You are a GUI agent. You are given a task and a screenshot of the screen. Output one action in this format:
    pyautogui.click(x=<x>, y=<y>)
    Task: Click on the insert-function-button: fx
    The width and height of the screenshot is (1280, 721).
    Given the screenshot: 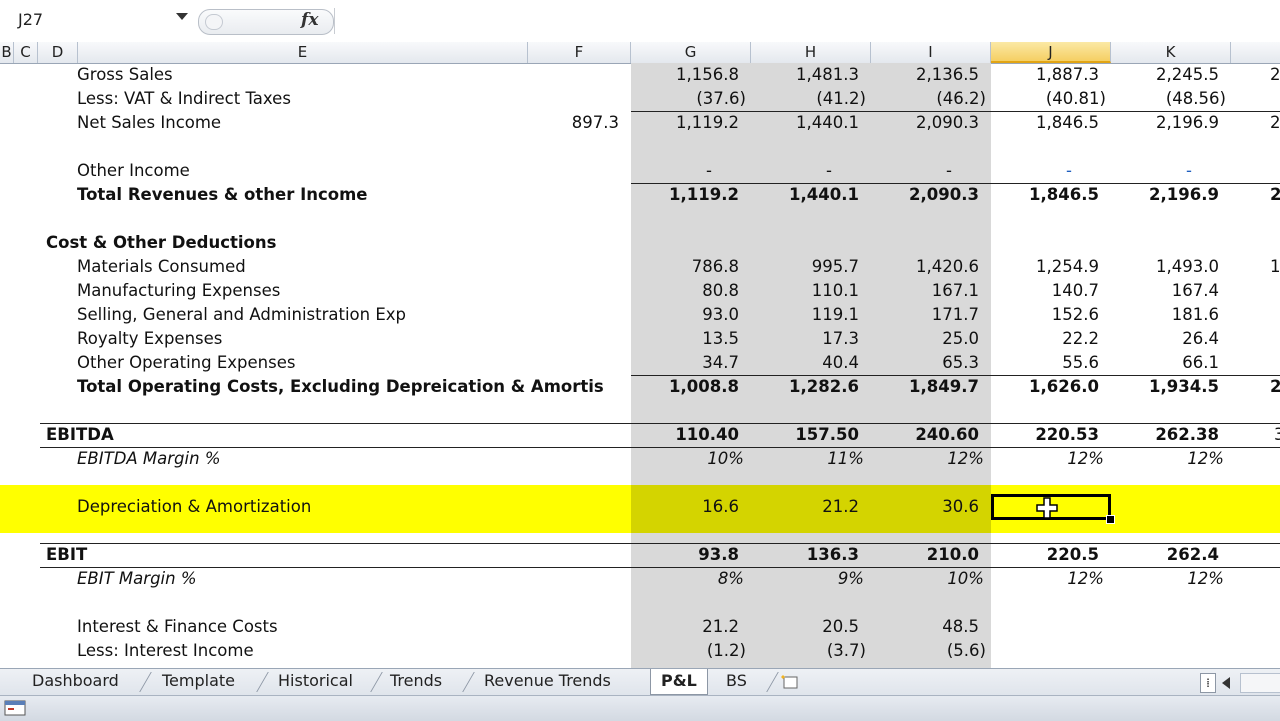 What is the action you would take?
    pyautogui.click(x=309, y=20)
    